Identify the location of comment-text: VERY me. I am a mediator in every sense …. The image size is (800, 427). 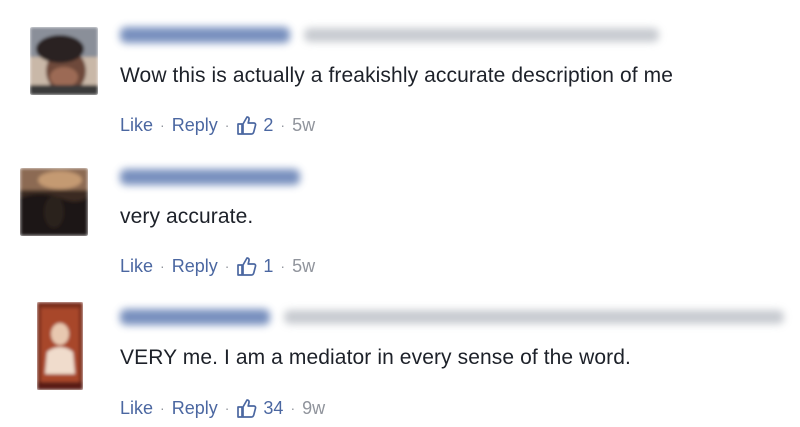
(375, 357).